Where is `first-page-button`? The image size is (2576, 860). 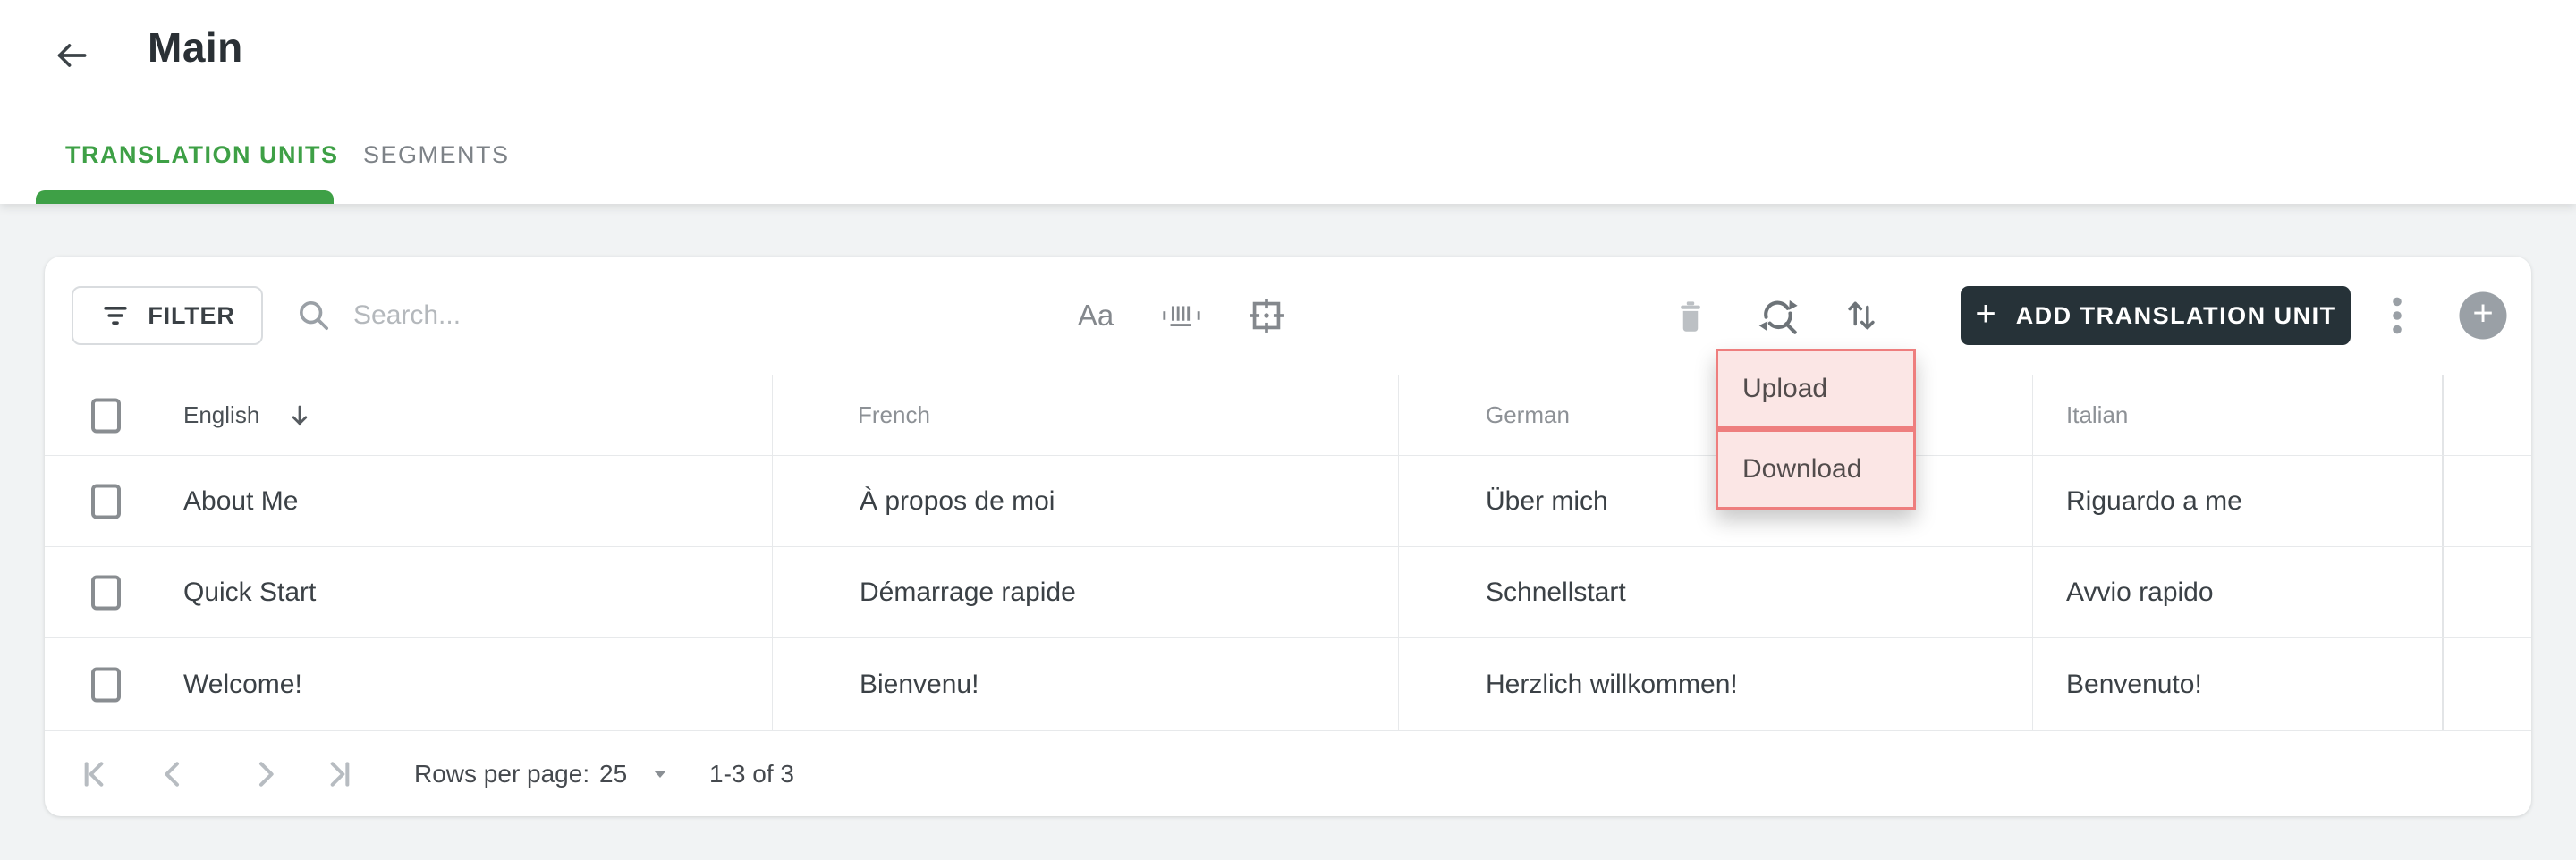
first-page-button is located at coordinates (93, 775).